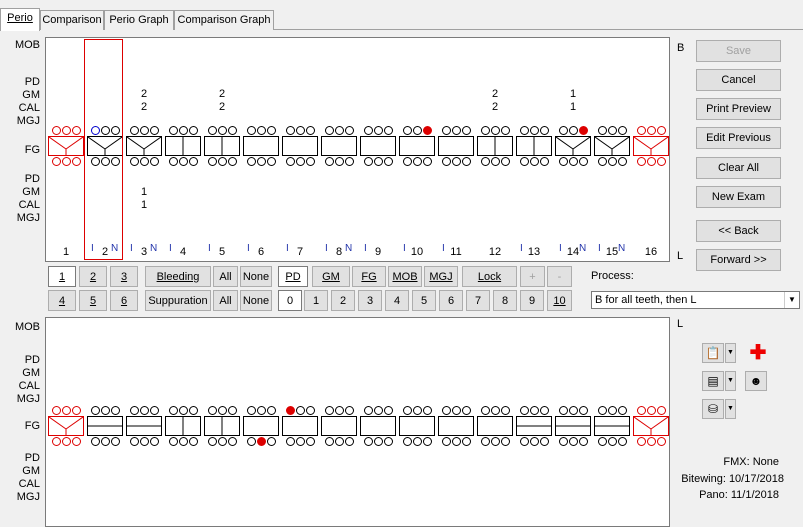 The image size is (803, 527). Describe the element at coordinates (290, 300) in the screenshot. I see `digit-0-button: 0` at that location.